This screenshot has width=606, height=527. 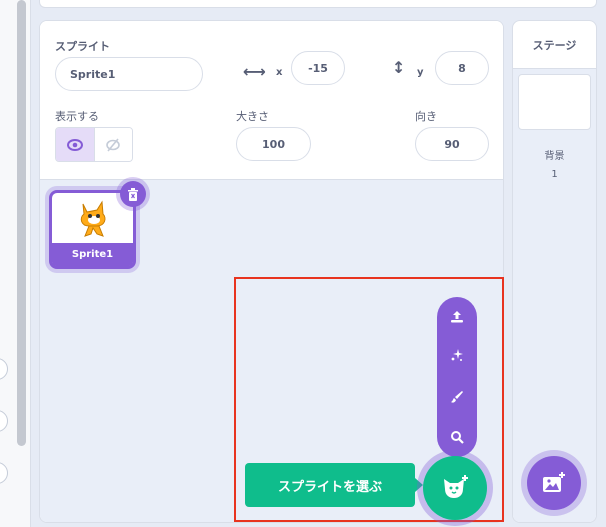 I want to click on cat-add-icon, so click(x=456, y=486).